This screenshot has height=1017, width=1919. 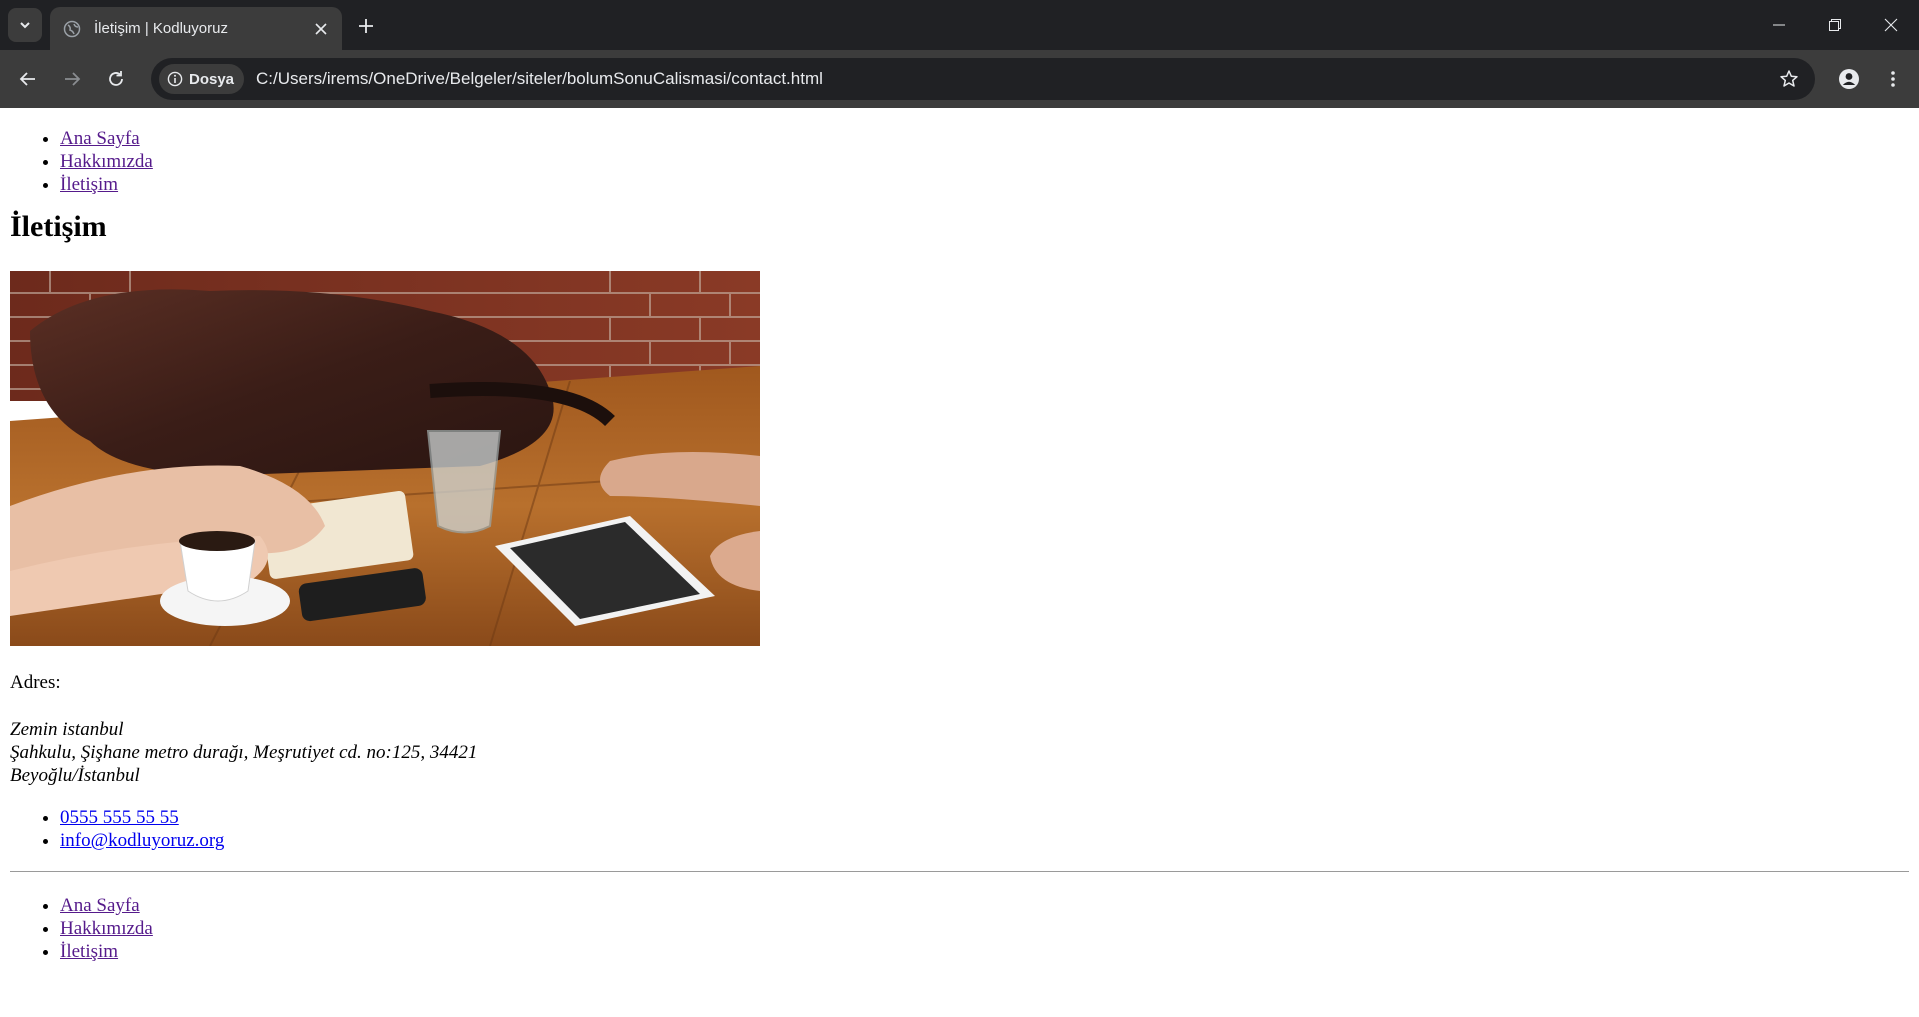 What do you see at coordinates (984, 817) in the screenshot?
I see `contact-item-phone: 0555 555 55 55` at bounding box center [984, 817].